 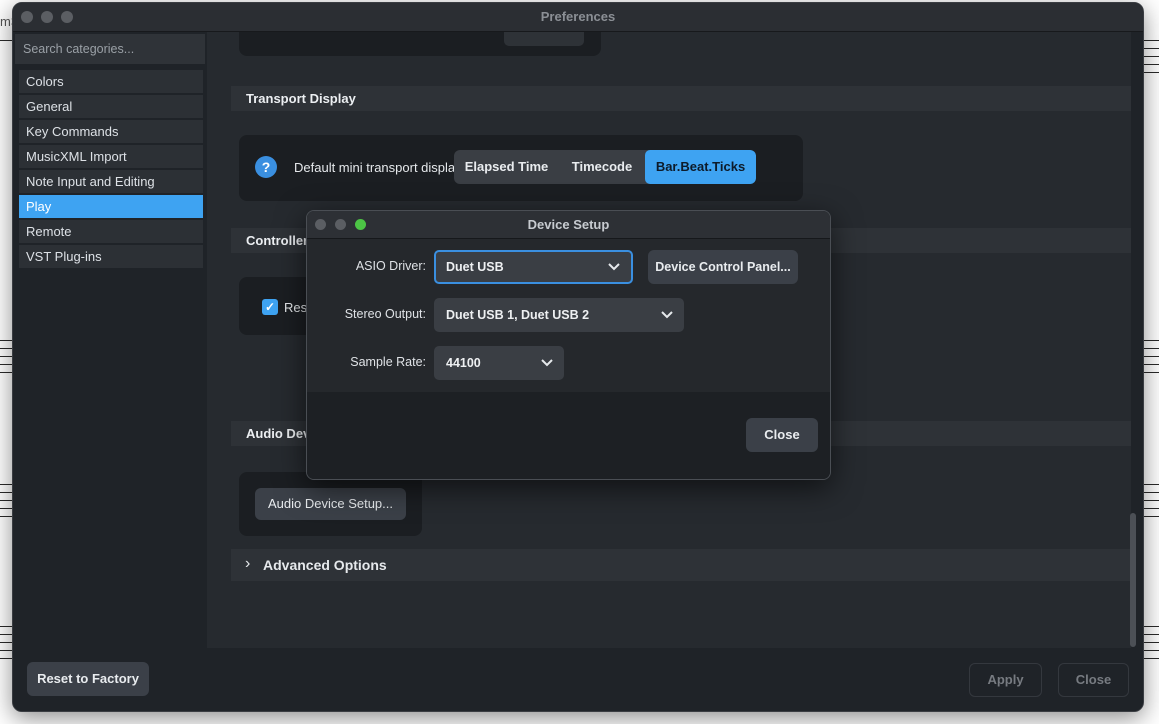 What do you see at coordinates (388, 362) in the screenshot?
I see `sample-rate-label: Sample Rate:` at bounding box center [388, 362].